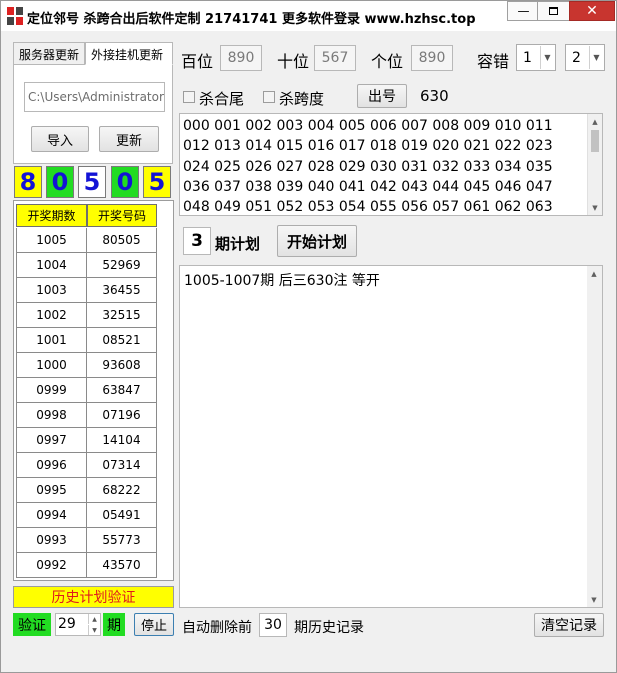 This screenshot has width=617, height=673. Describe the element at coordinates (157, 182) in the screenshot. I see `draw-digit-5: 5` at that location.